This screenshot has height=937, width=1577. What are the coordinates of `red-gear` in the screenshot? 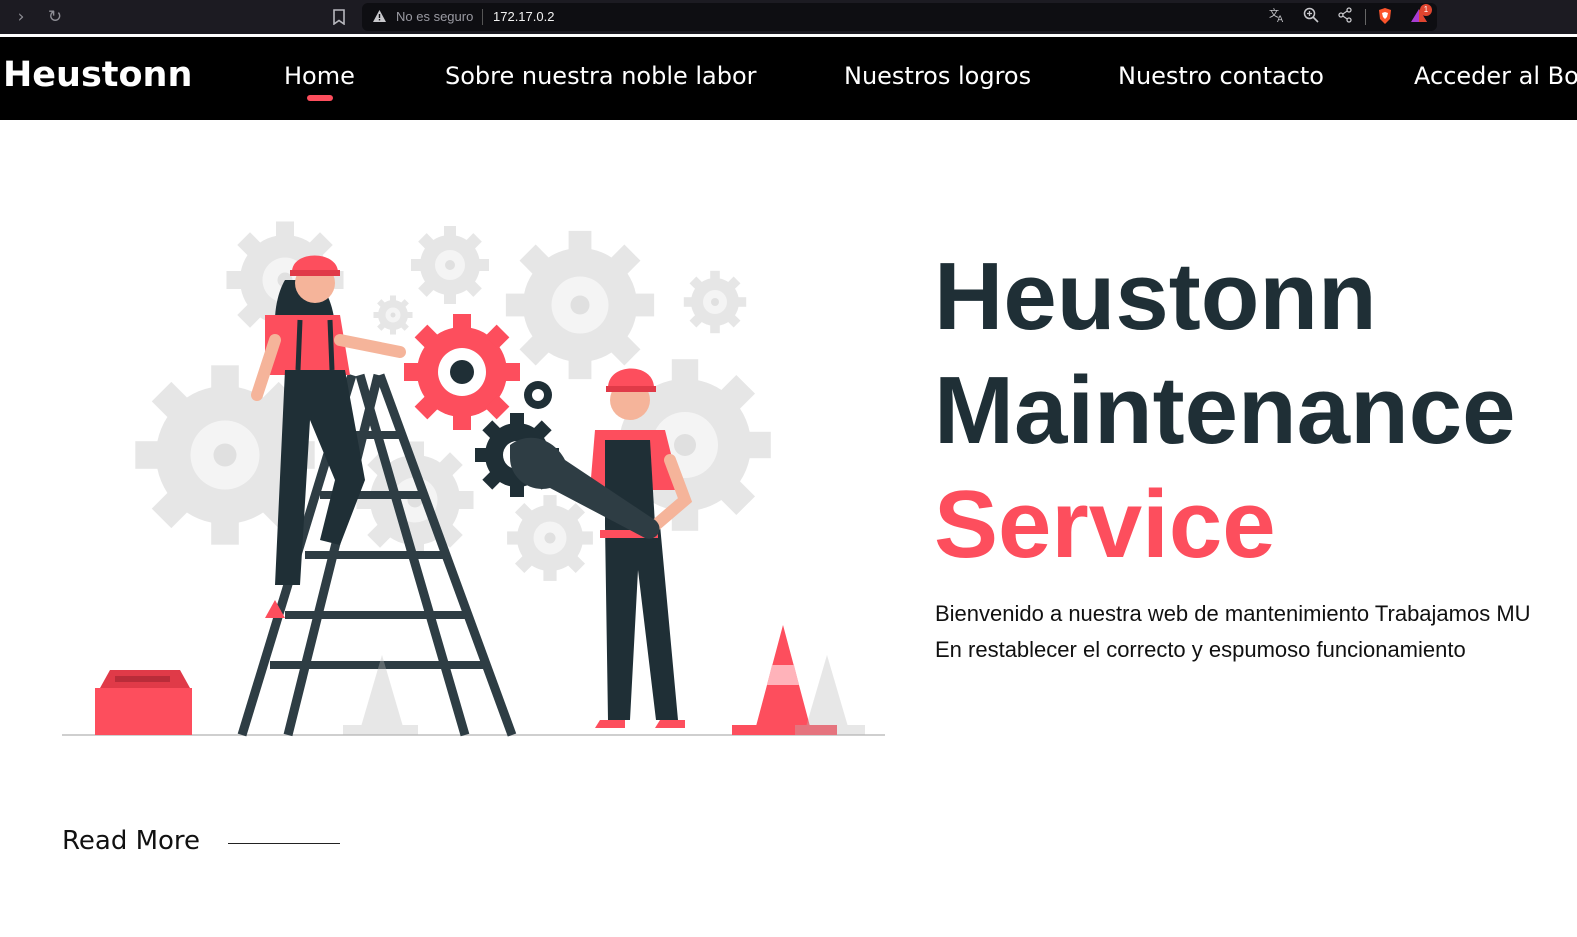 It's located at (462, 372).